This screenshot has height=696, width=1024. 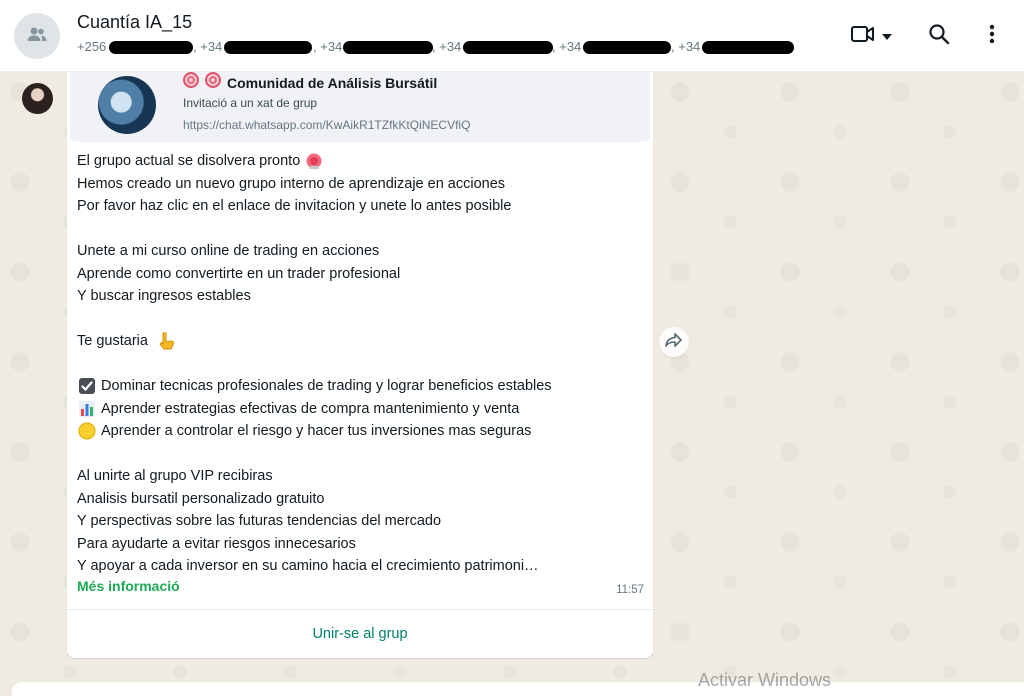 What do you see at coordinates (175, 476) in the screenshot?
I see `message-line-text: Al unirte al grupo VIP recibiras` at bounding box center [175, 476].